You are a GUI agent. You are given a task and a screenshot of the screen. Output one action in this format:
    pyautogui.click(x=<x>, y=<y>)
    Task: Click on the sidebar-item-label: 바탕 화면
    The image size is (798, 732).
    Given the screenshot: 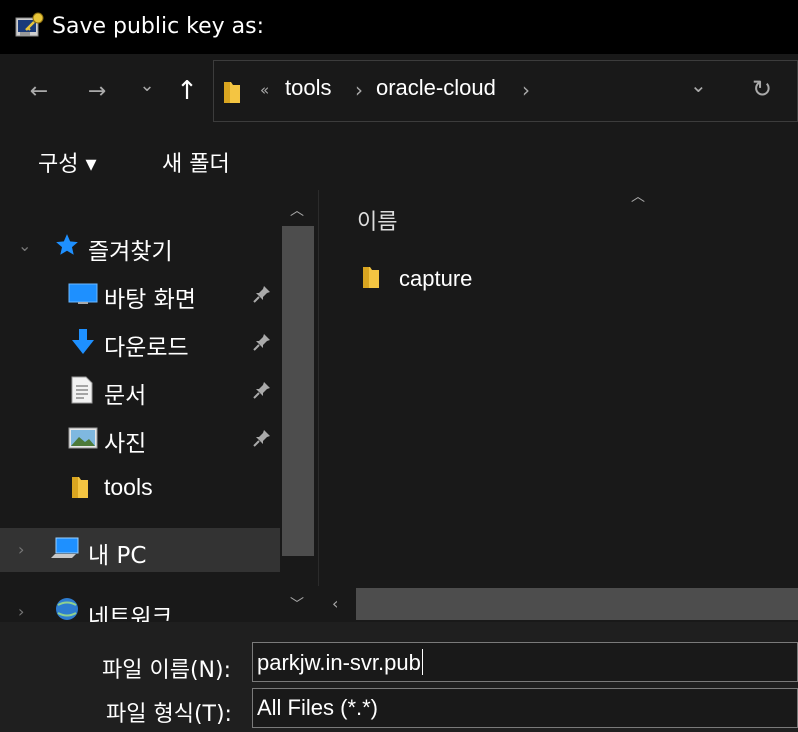 What is the action you would take?
    pyautogui.click(x=150, y=300)
    